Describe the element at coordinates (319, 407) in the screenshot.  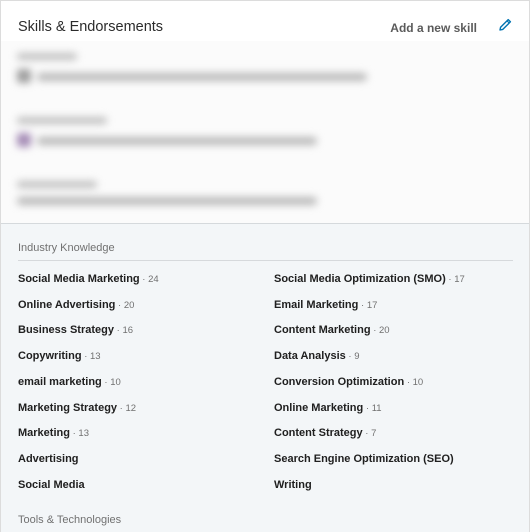
I see `skill-name: Online Marketing` at that location.